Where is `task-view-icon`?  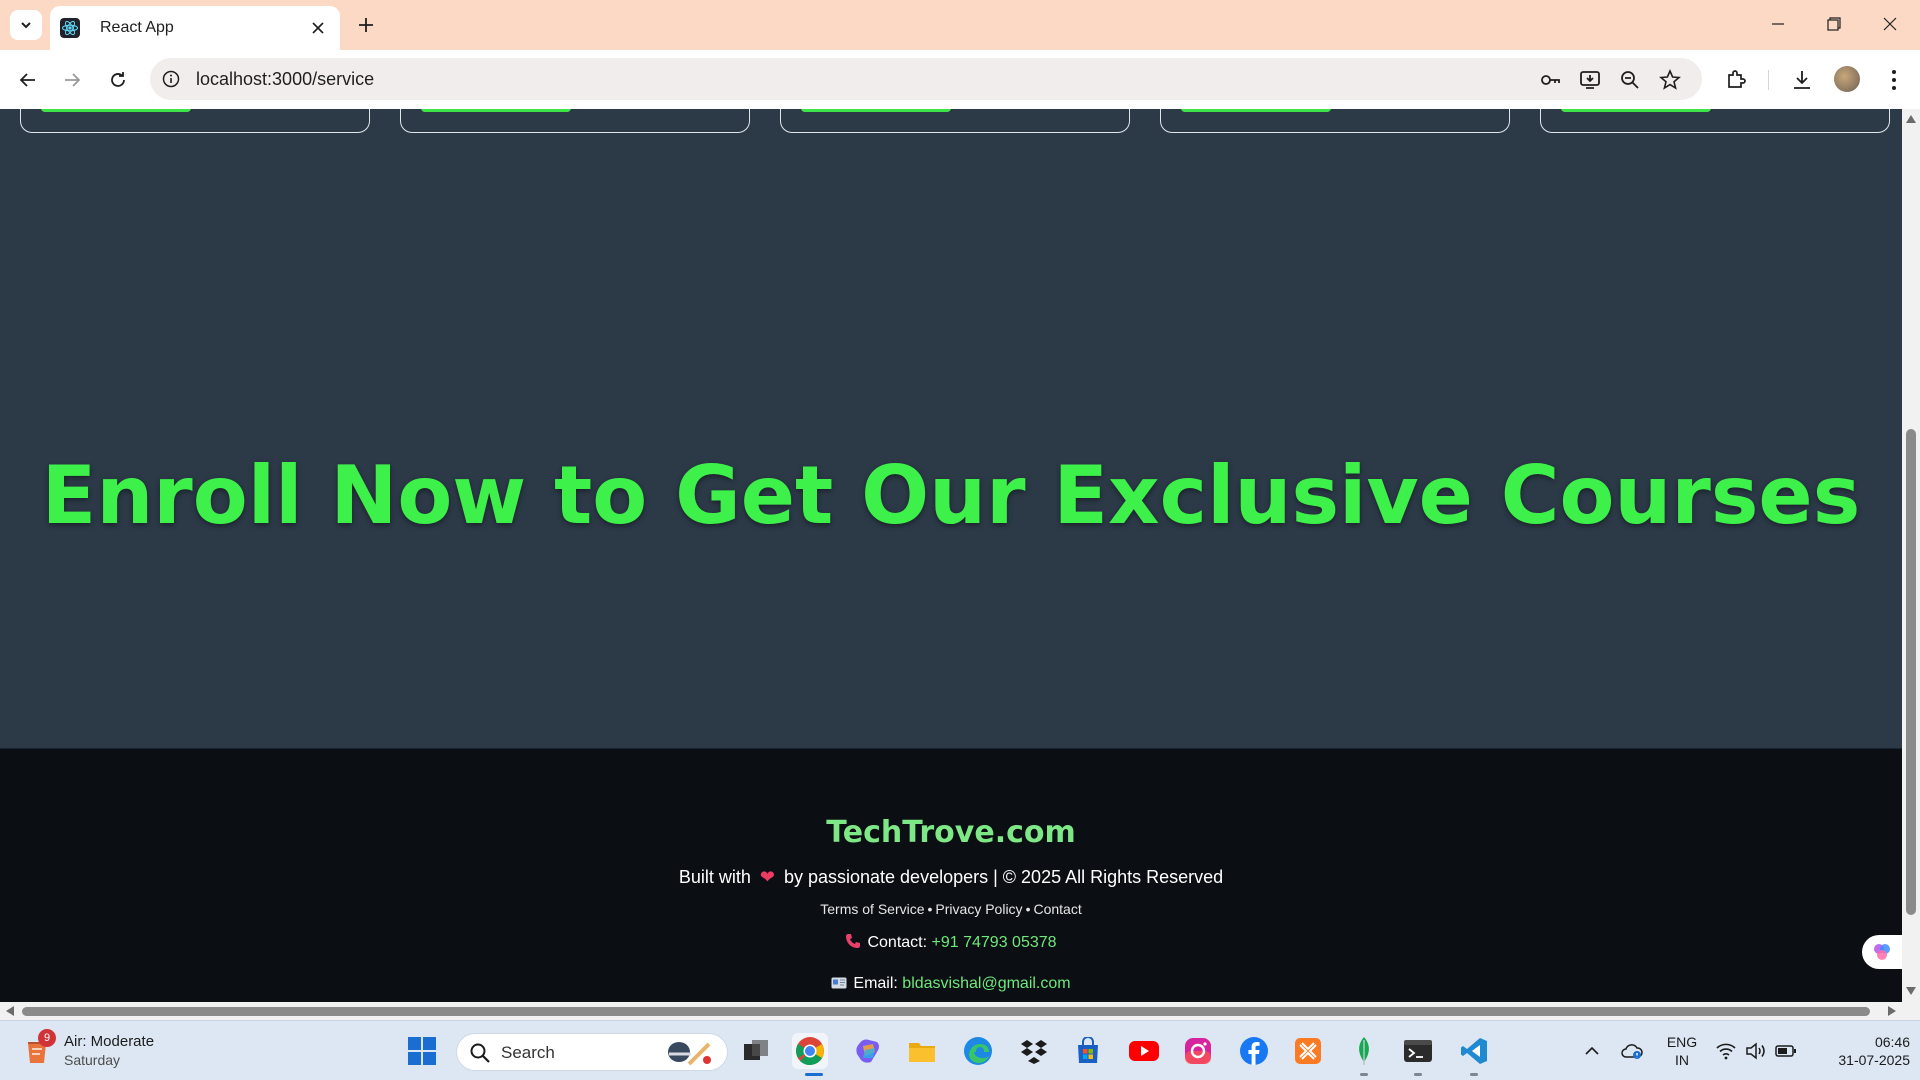 task-view-icon is located at coordinates (756, 1051).